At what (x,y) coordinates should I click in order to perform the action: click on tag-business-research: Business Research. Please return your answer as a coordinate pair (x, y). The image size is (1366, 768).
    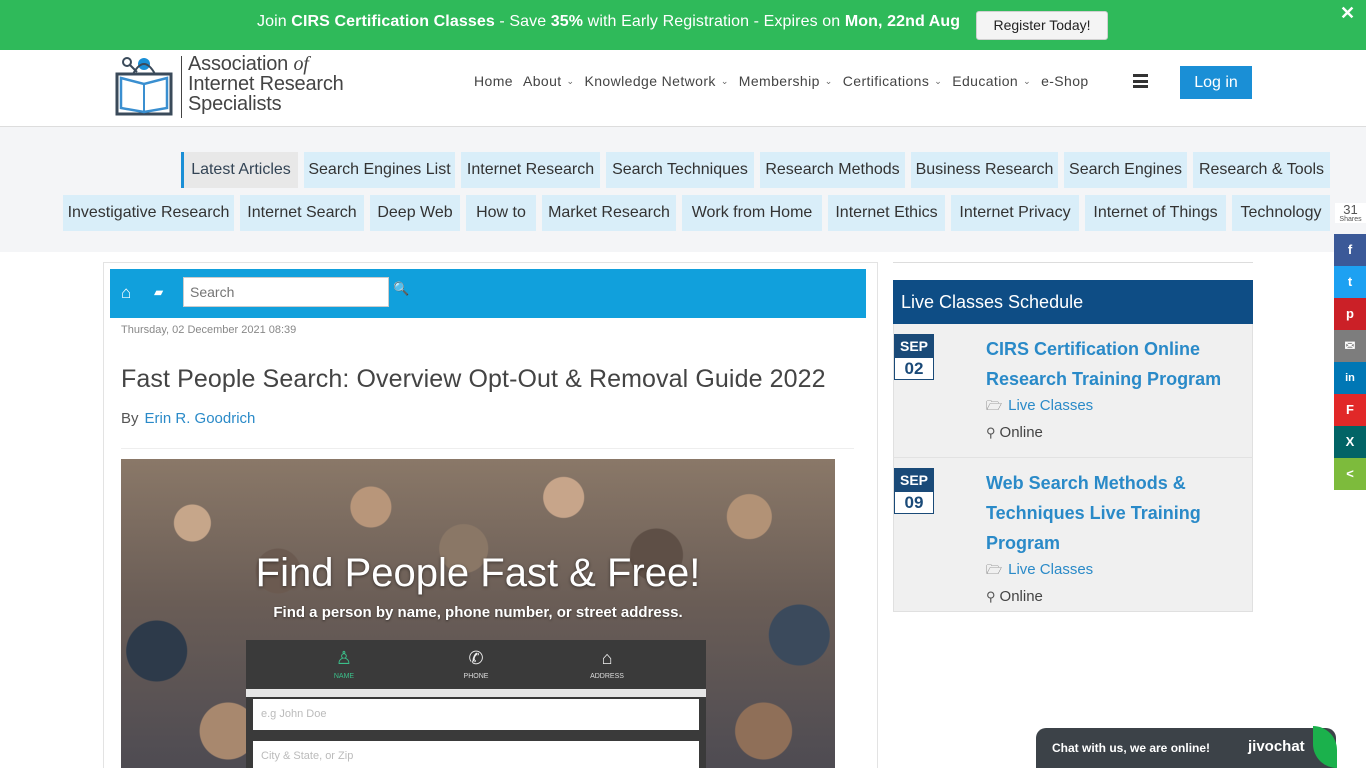
    Looking at the image, I should click on (984, 170).